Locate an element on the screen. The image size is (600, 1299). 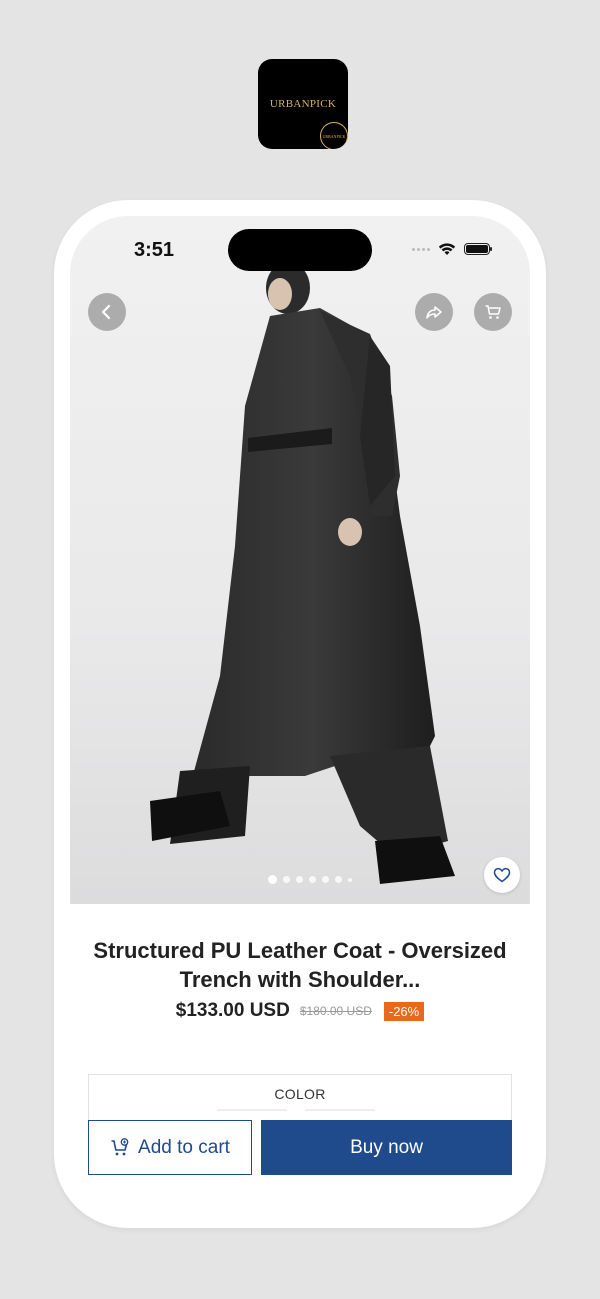
wishlist-button is located at coordinates (502, 875).